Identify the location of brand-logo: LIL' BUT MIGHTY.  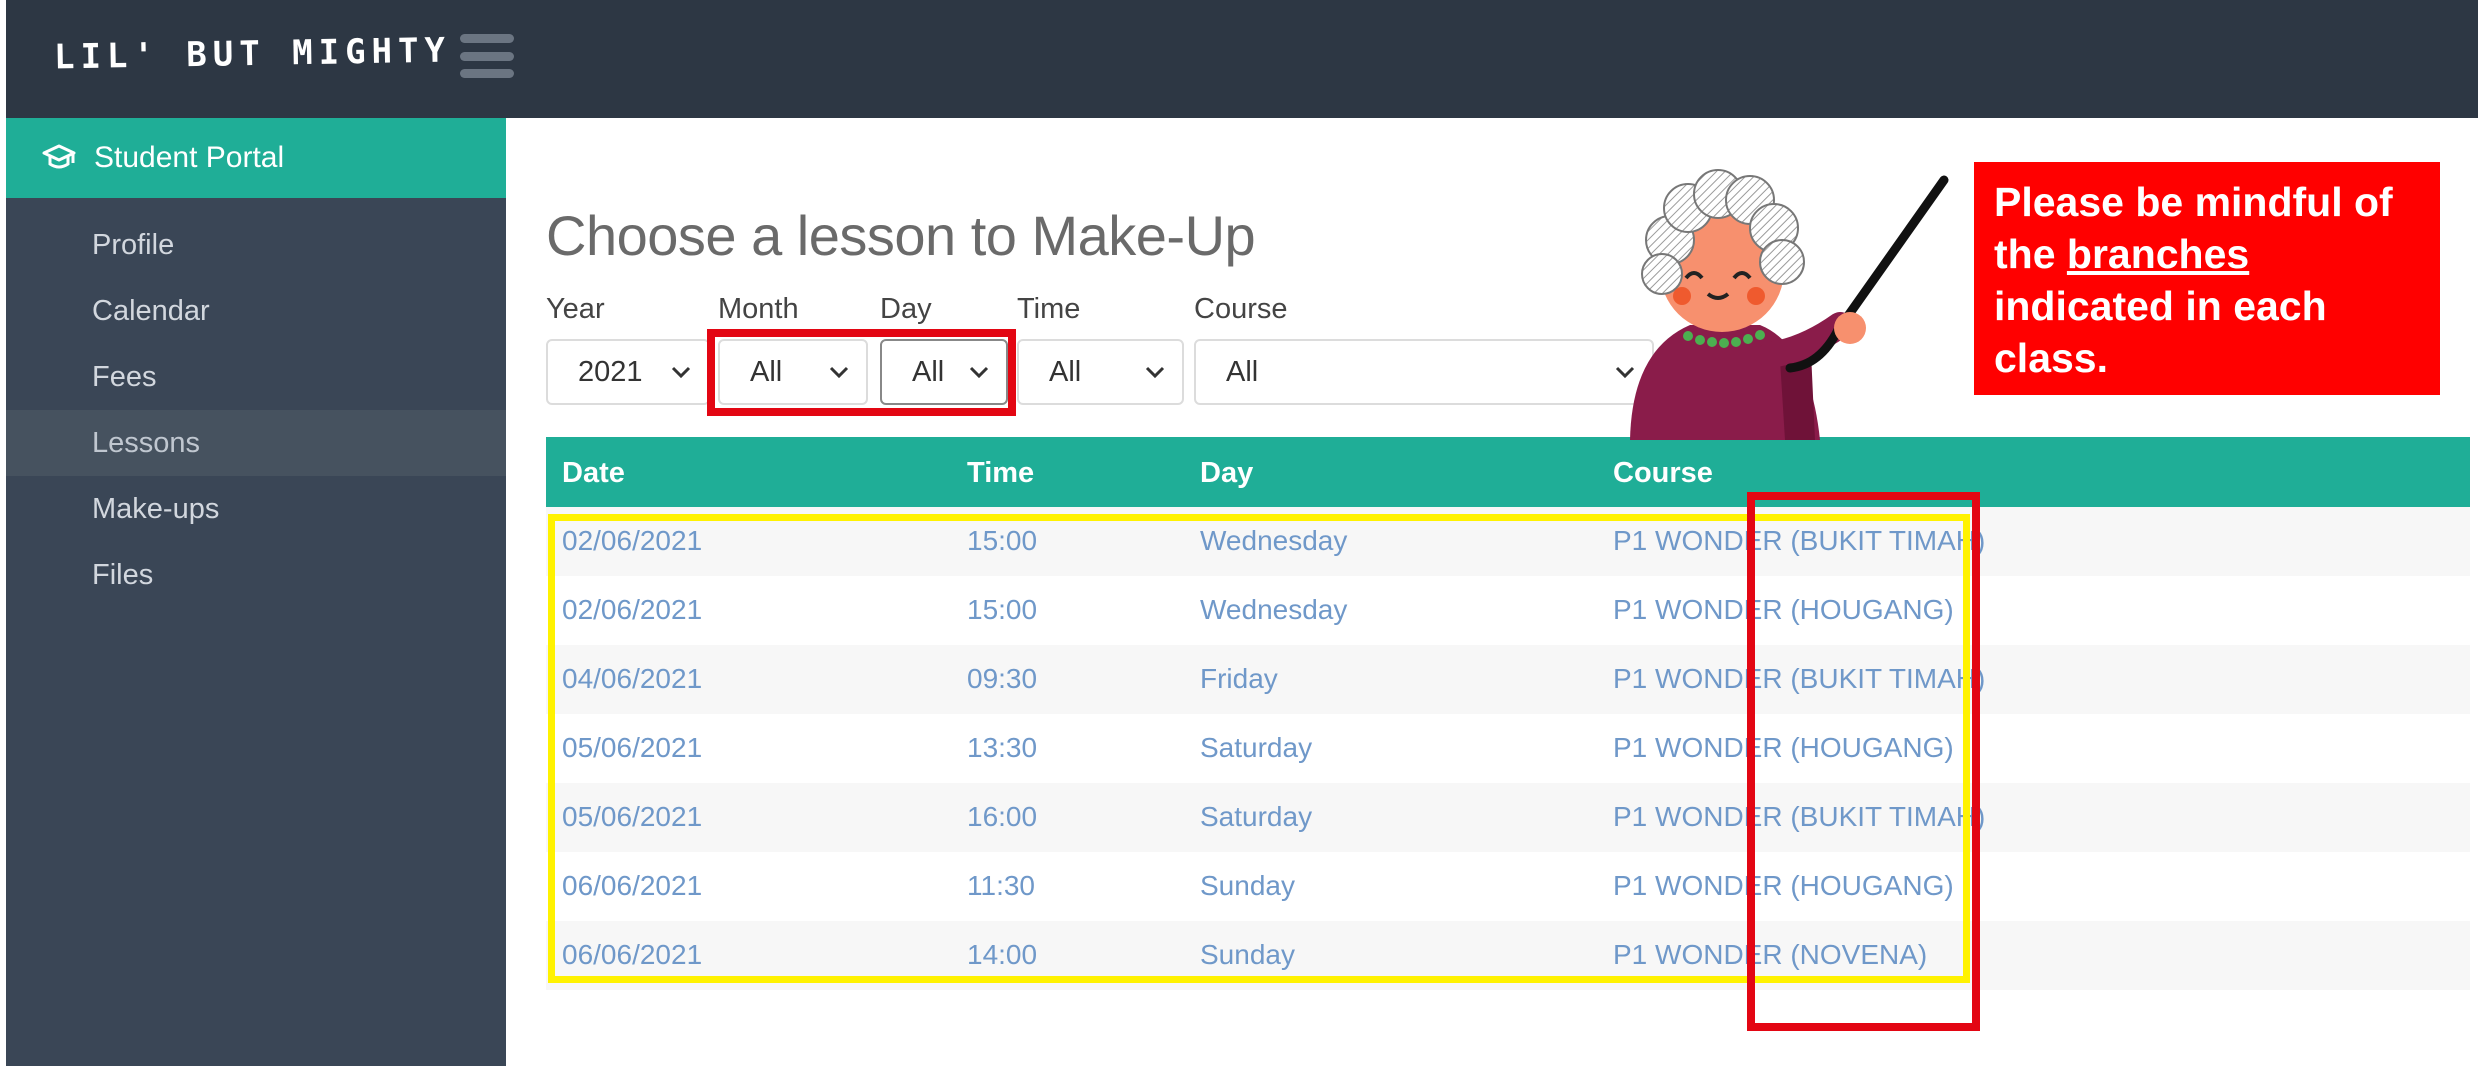
(253, 54).